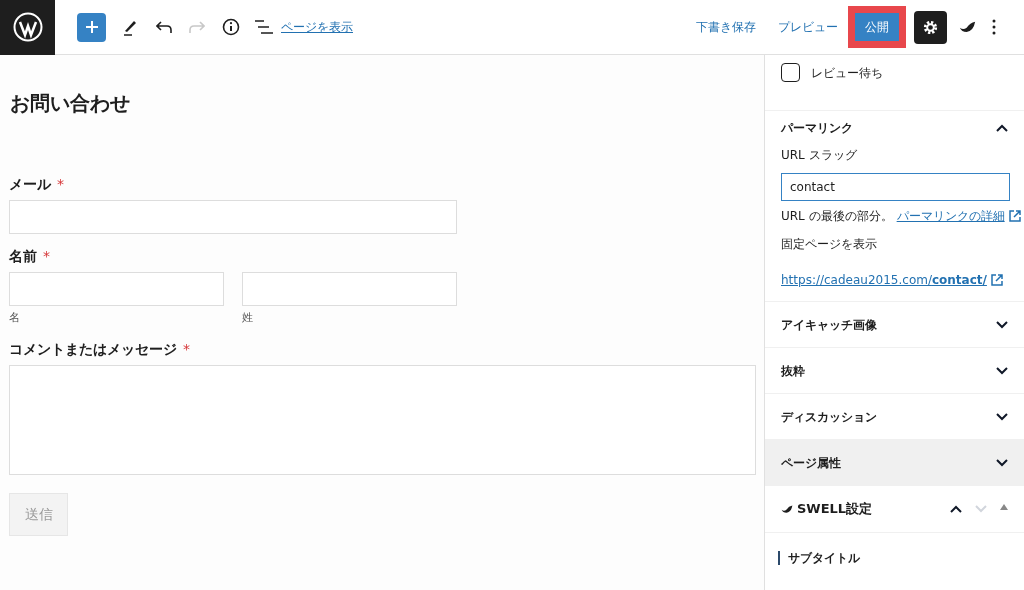 This screenshot has width=1024, height=590. Describe the element at coordinates (950, 216) in the screenshot. I see `help-link: パーマリンクの詳細` at that location.